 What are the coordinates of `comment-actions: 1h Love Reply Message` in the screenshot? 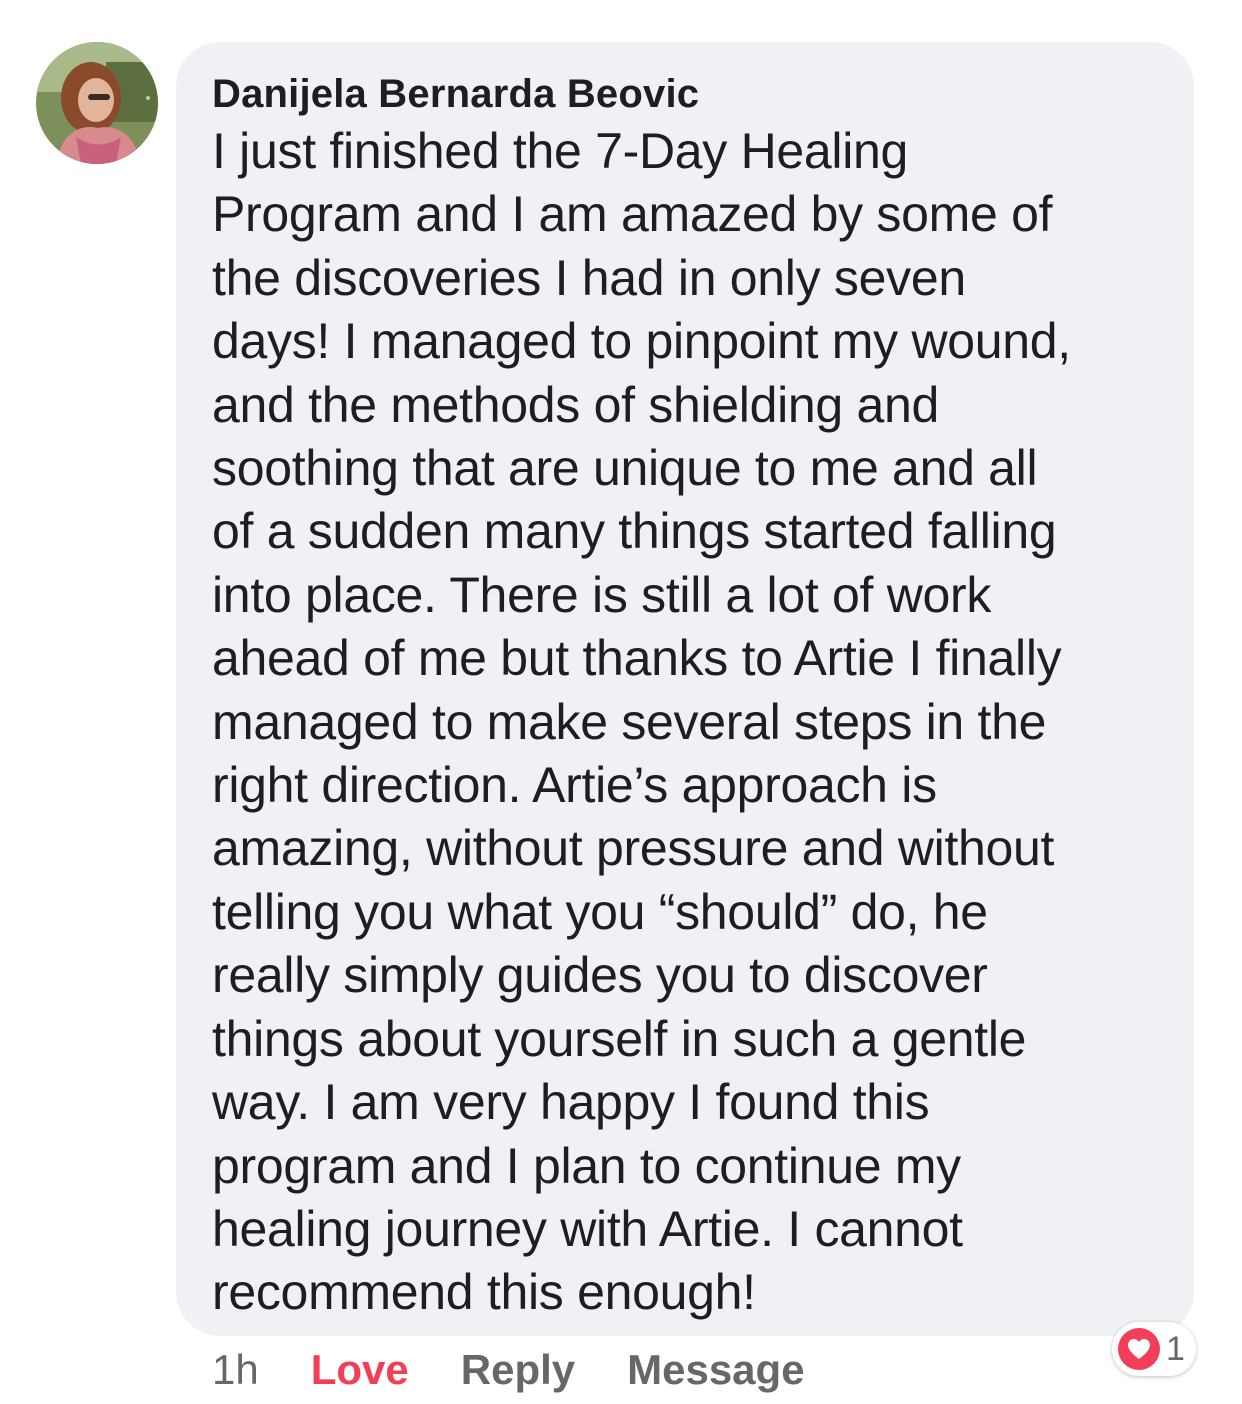 It's located at (534, 1370).